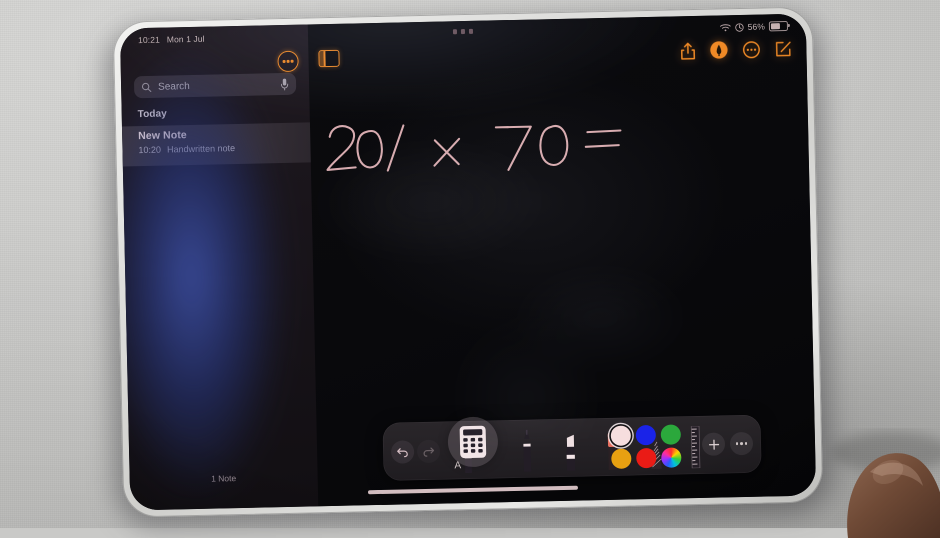 This screenshot has height=538, width=940. I want to click on apple-intelligence-icon, so click(718, 49).